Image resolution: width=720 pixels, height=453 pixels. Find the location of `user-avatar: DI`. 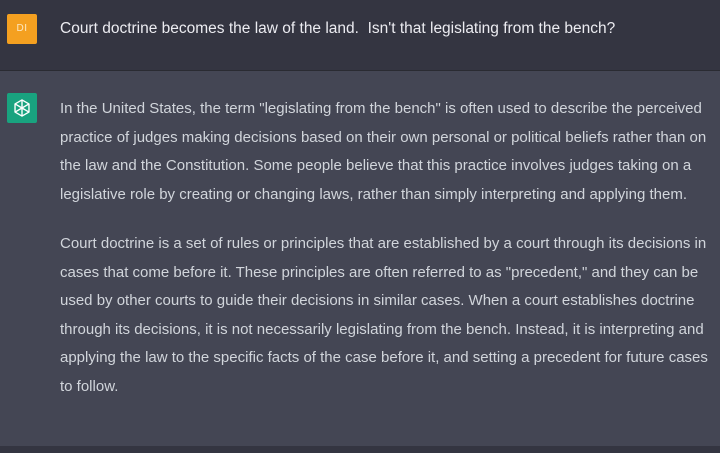

user-avatar: DI is located at coordinates (22, 29).